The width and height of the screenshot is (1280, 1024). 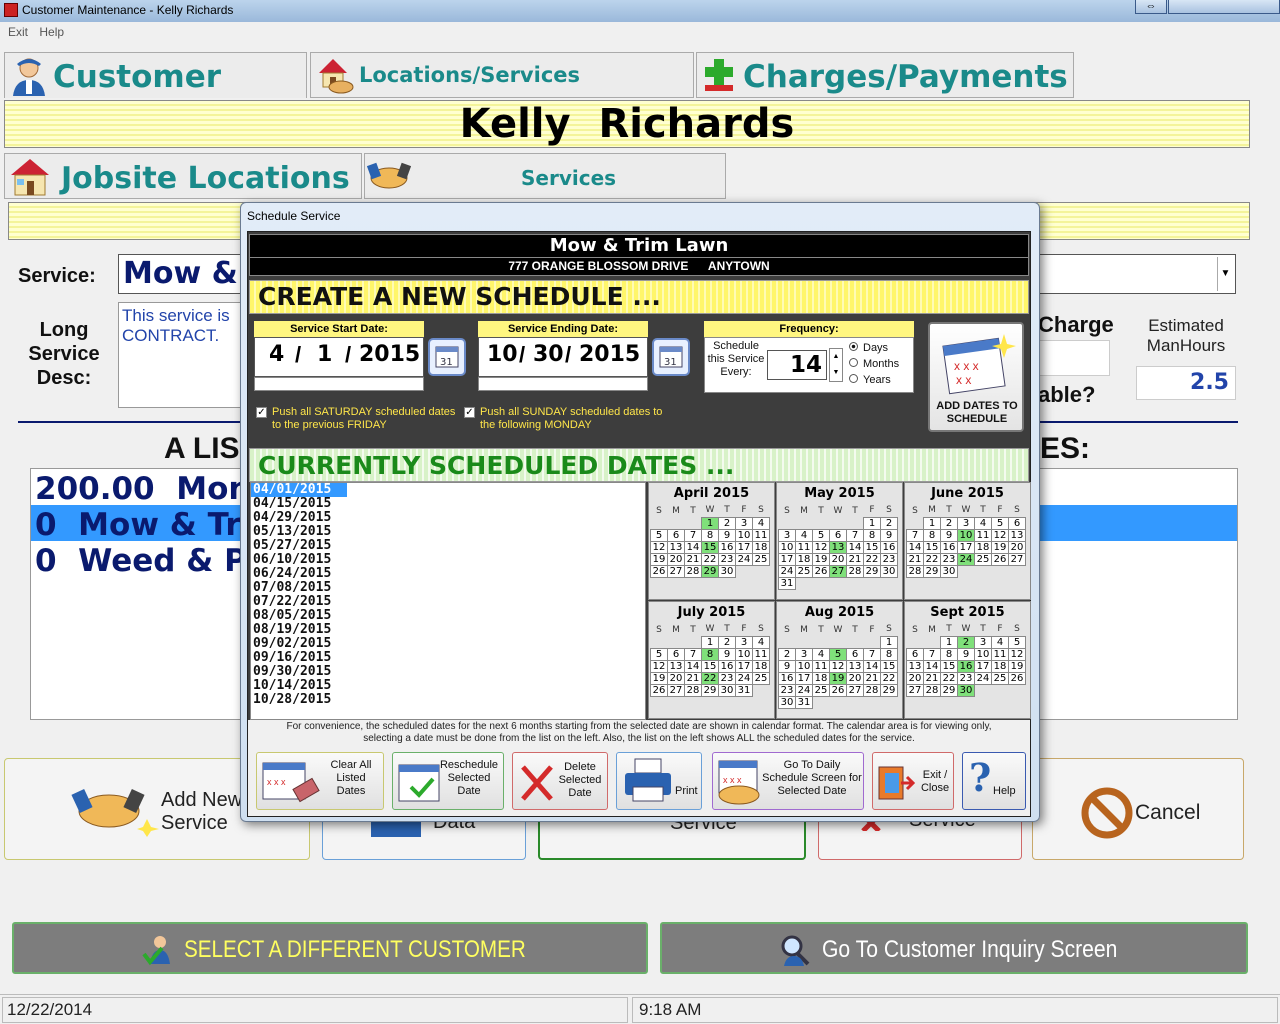 What do you see at coordinates (448, 588) in the screenshot?
I see `date-list-item: 07/08/2015` at bounding box center [448, 588].